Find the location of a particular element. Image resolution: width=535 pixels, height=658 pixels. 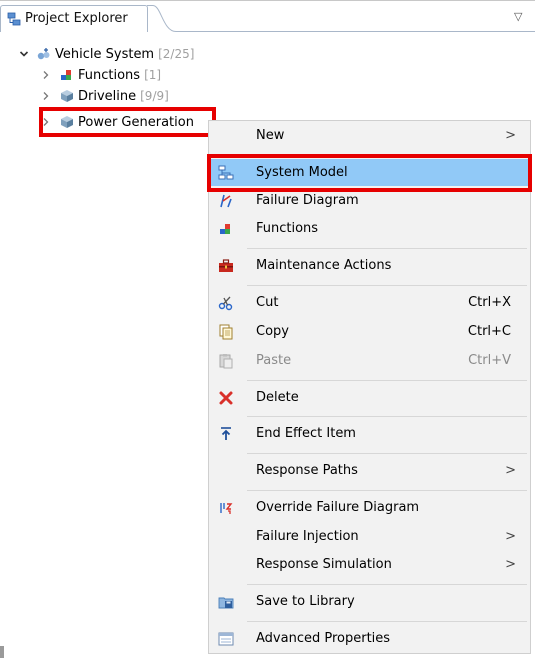

tree-item-driveline: Driveline [9/9] is located at coordinates (104, 96).